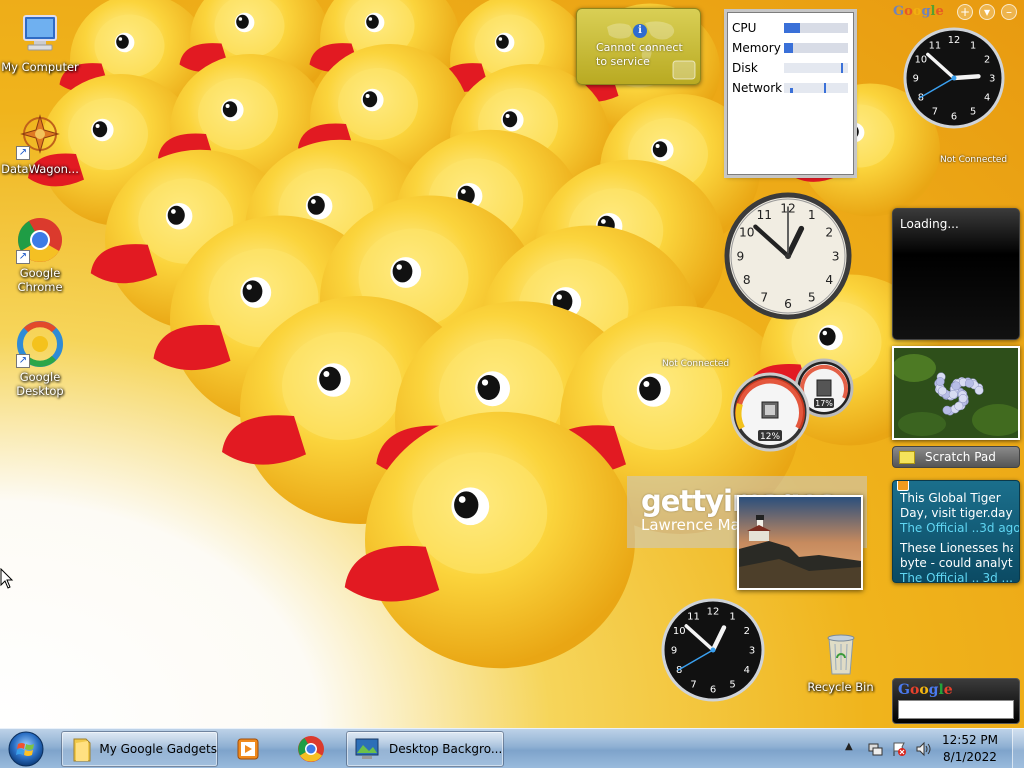 The width and height of the screenshot is (1024, 768). Describe the element at coordinates (745, 68) in the screenshot. I see `meter-label: Disk` at that location.